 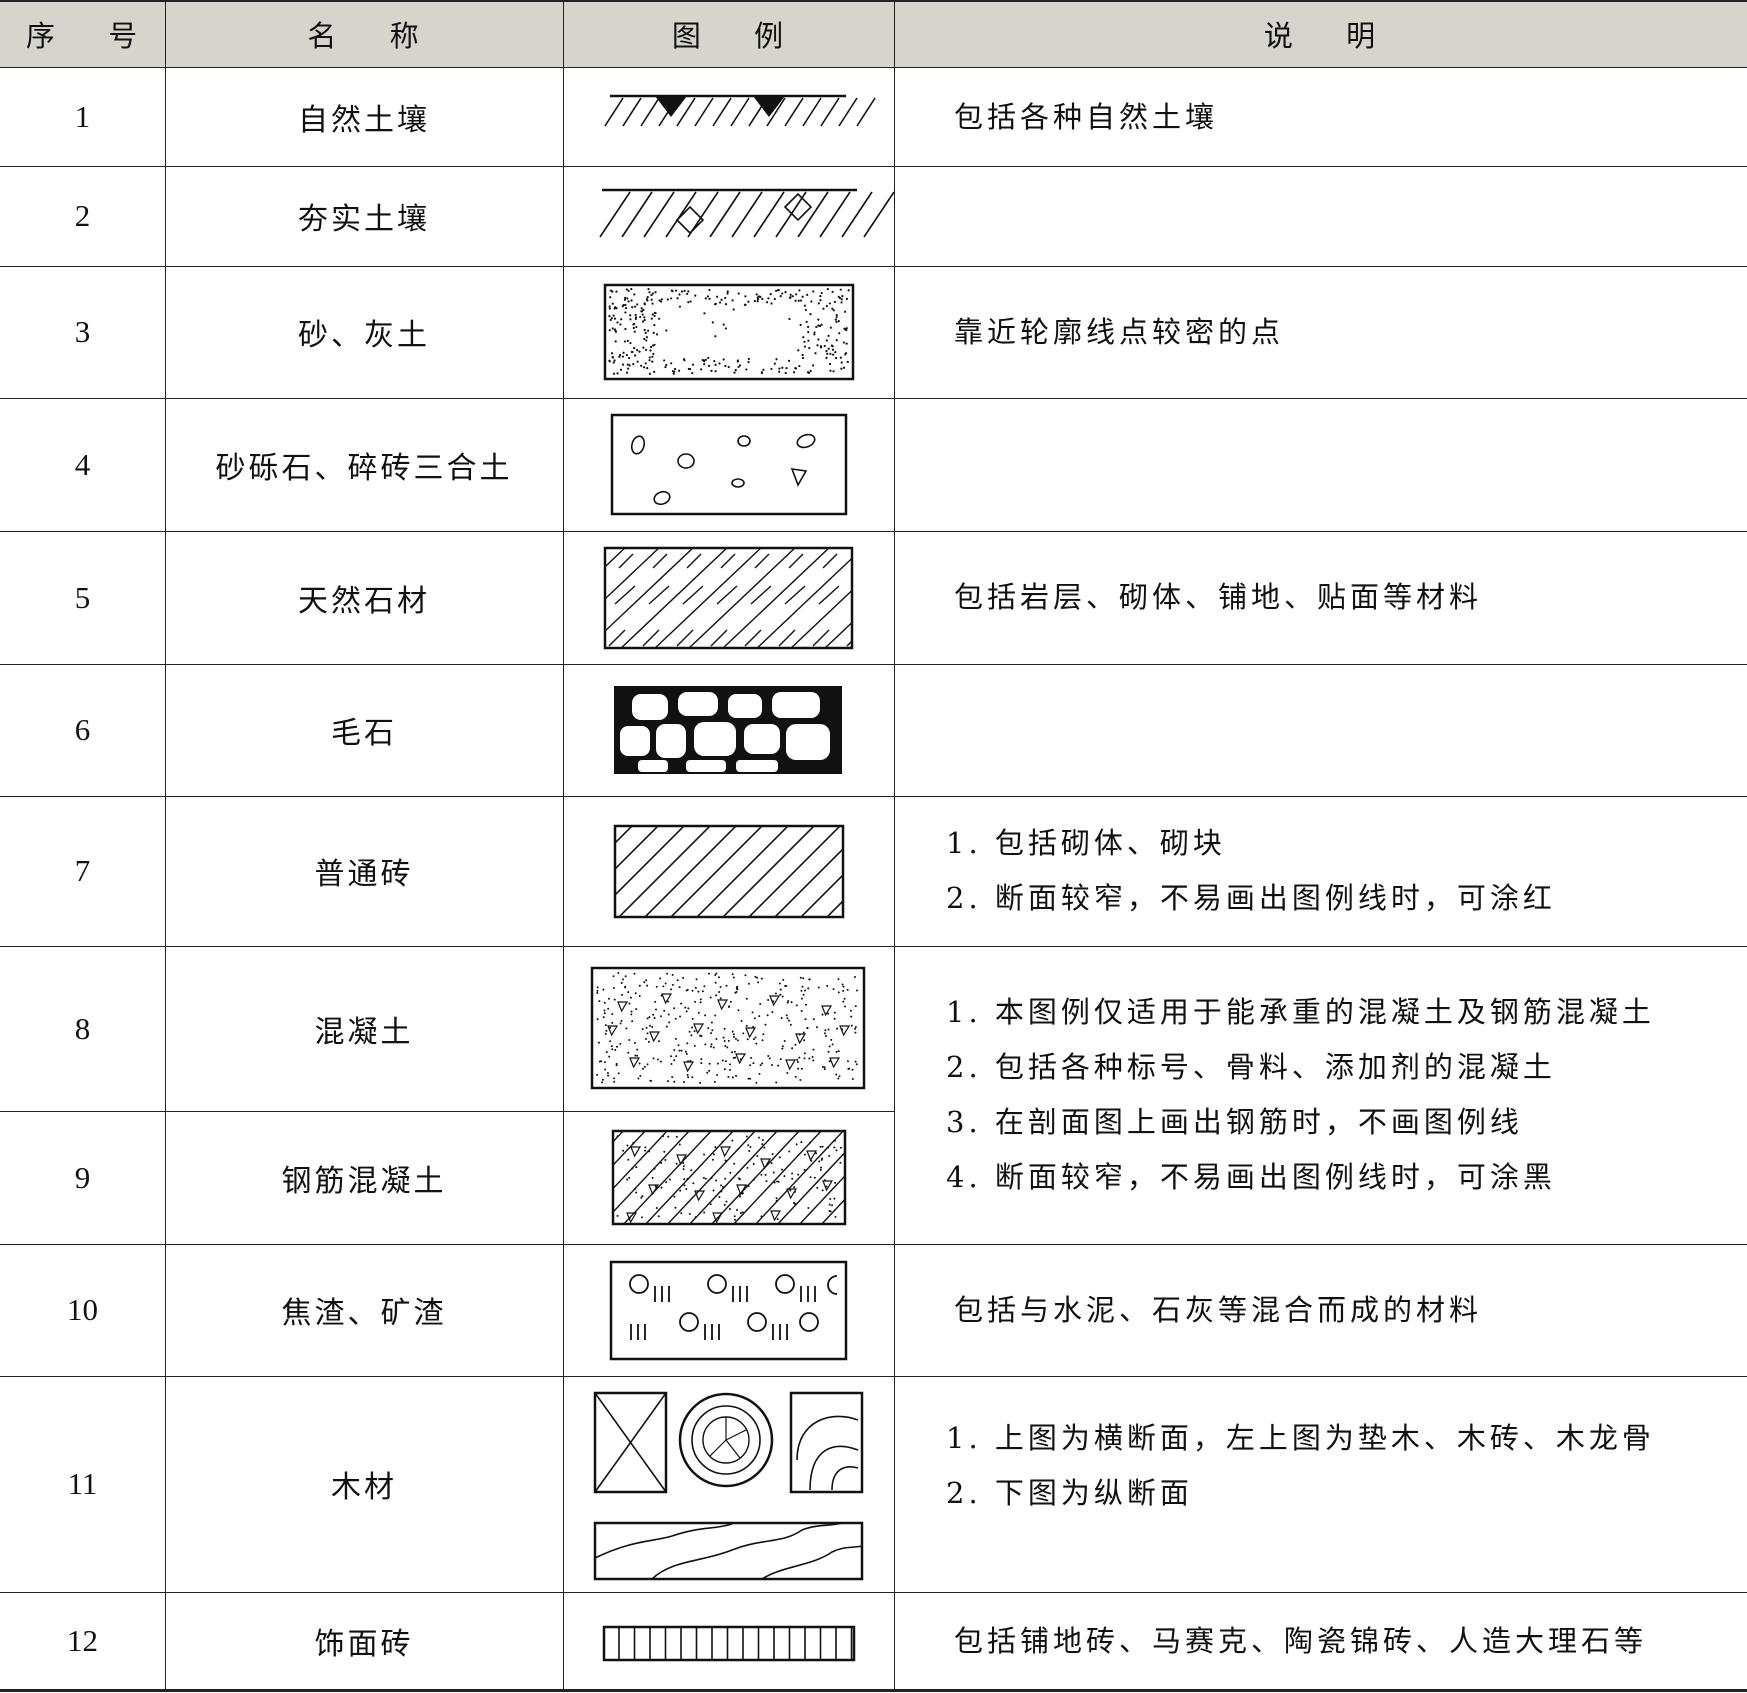 I want to click on row-number: 12, so click(x=82, y=1640).